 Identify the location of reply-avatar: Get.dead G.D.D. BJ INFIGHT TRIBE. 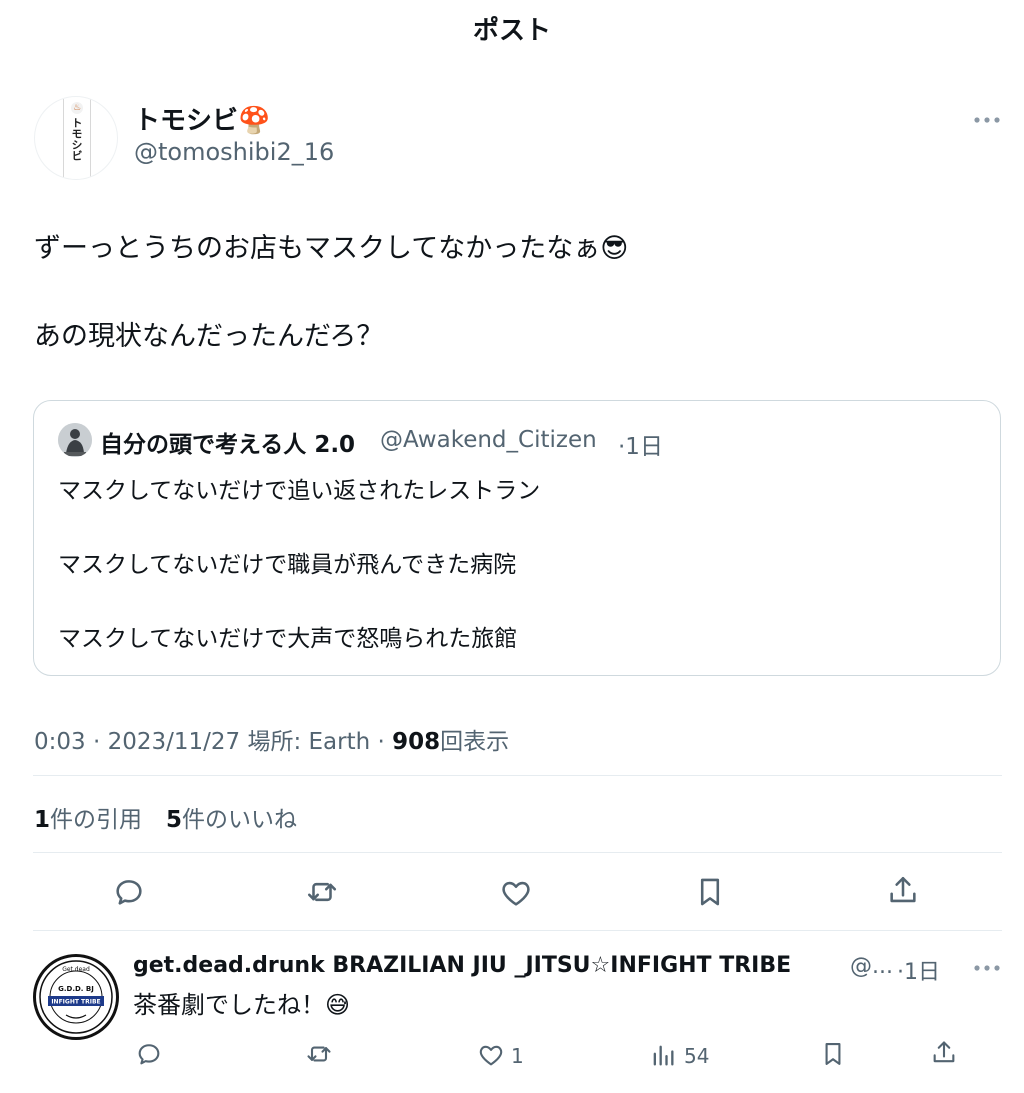
(76, 997).